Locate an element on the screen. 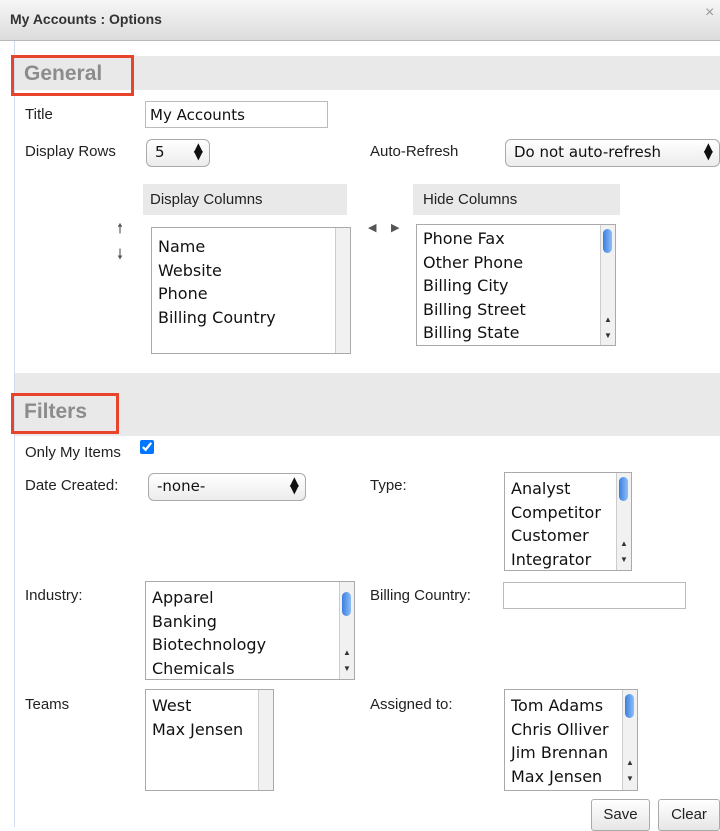 The width and height of the screenshot is (720, 831). list-item: Billing Country is located at coordinates (217, 318).